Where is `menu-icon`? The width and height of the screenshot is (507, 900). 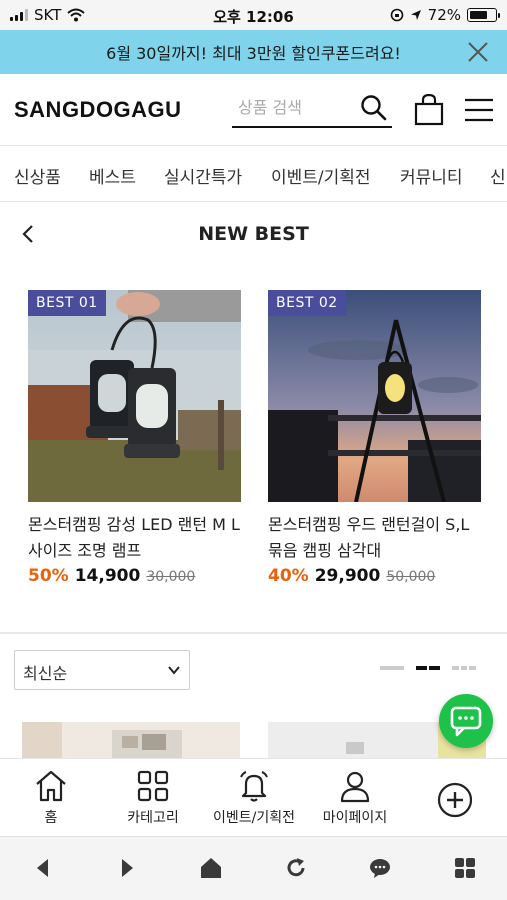
menu-icon is located at coordinates (479, 110).